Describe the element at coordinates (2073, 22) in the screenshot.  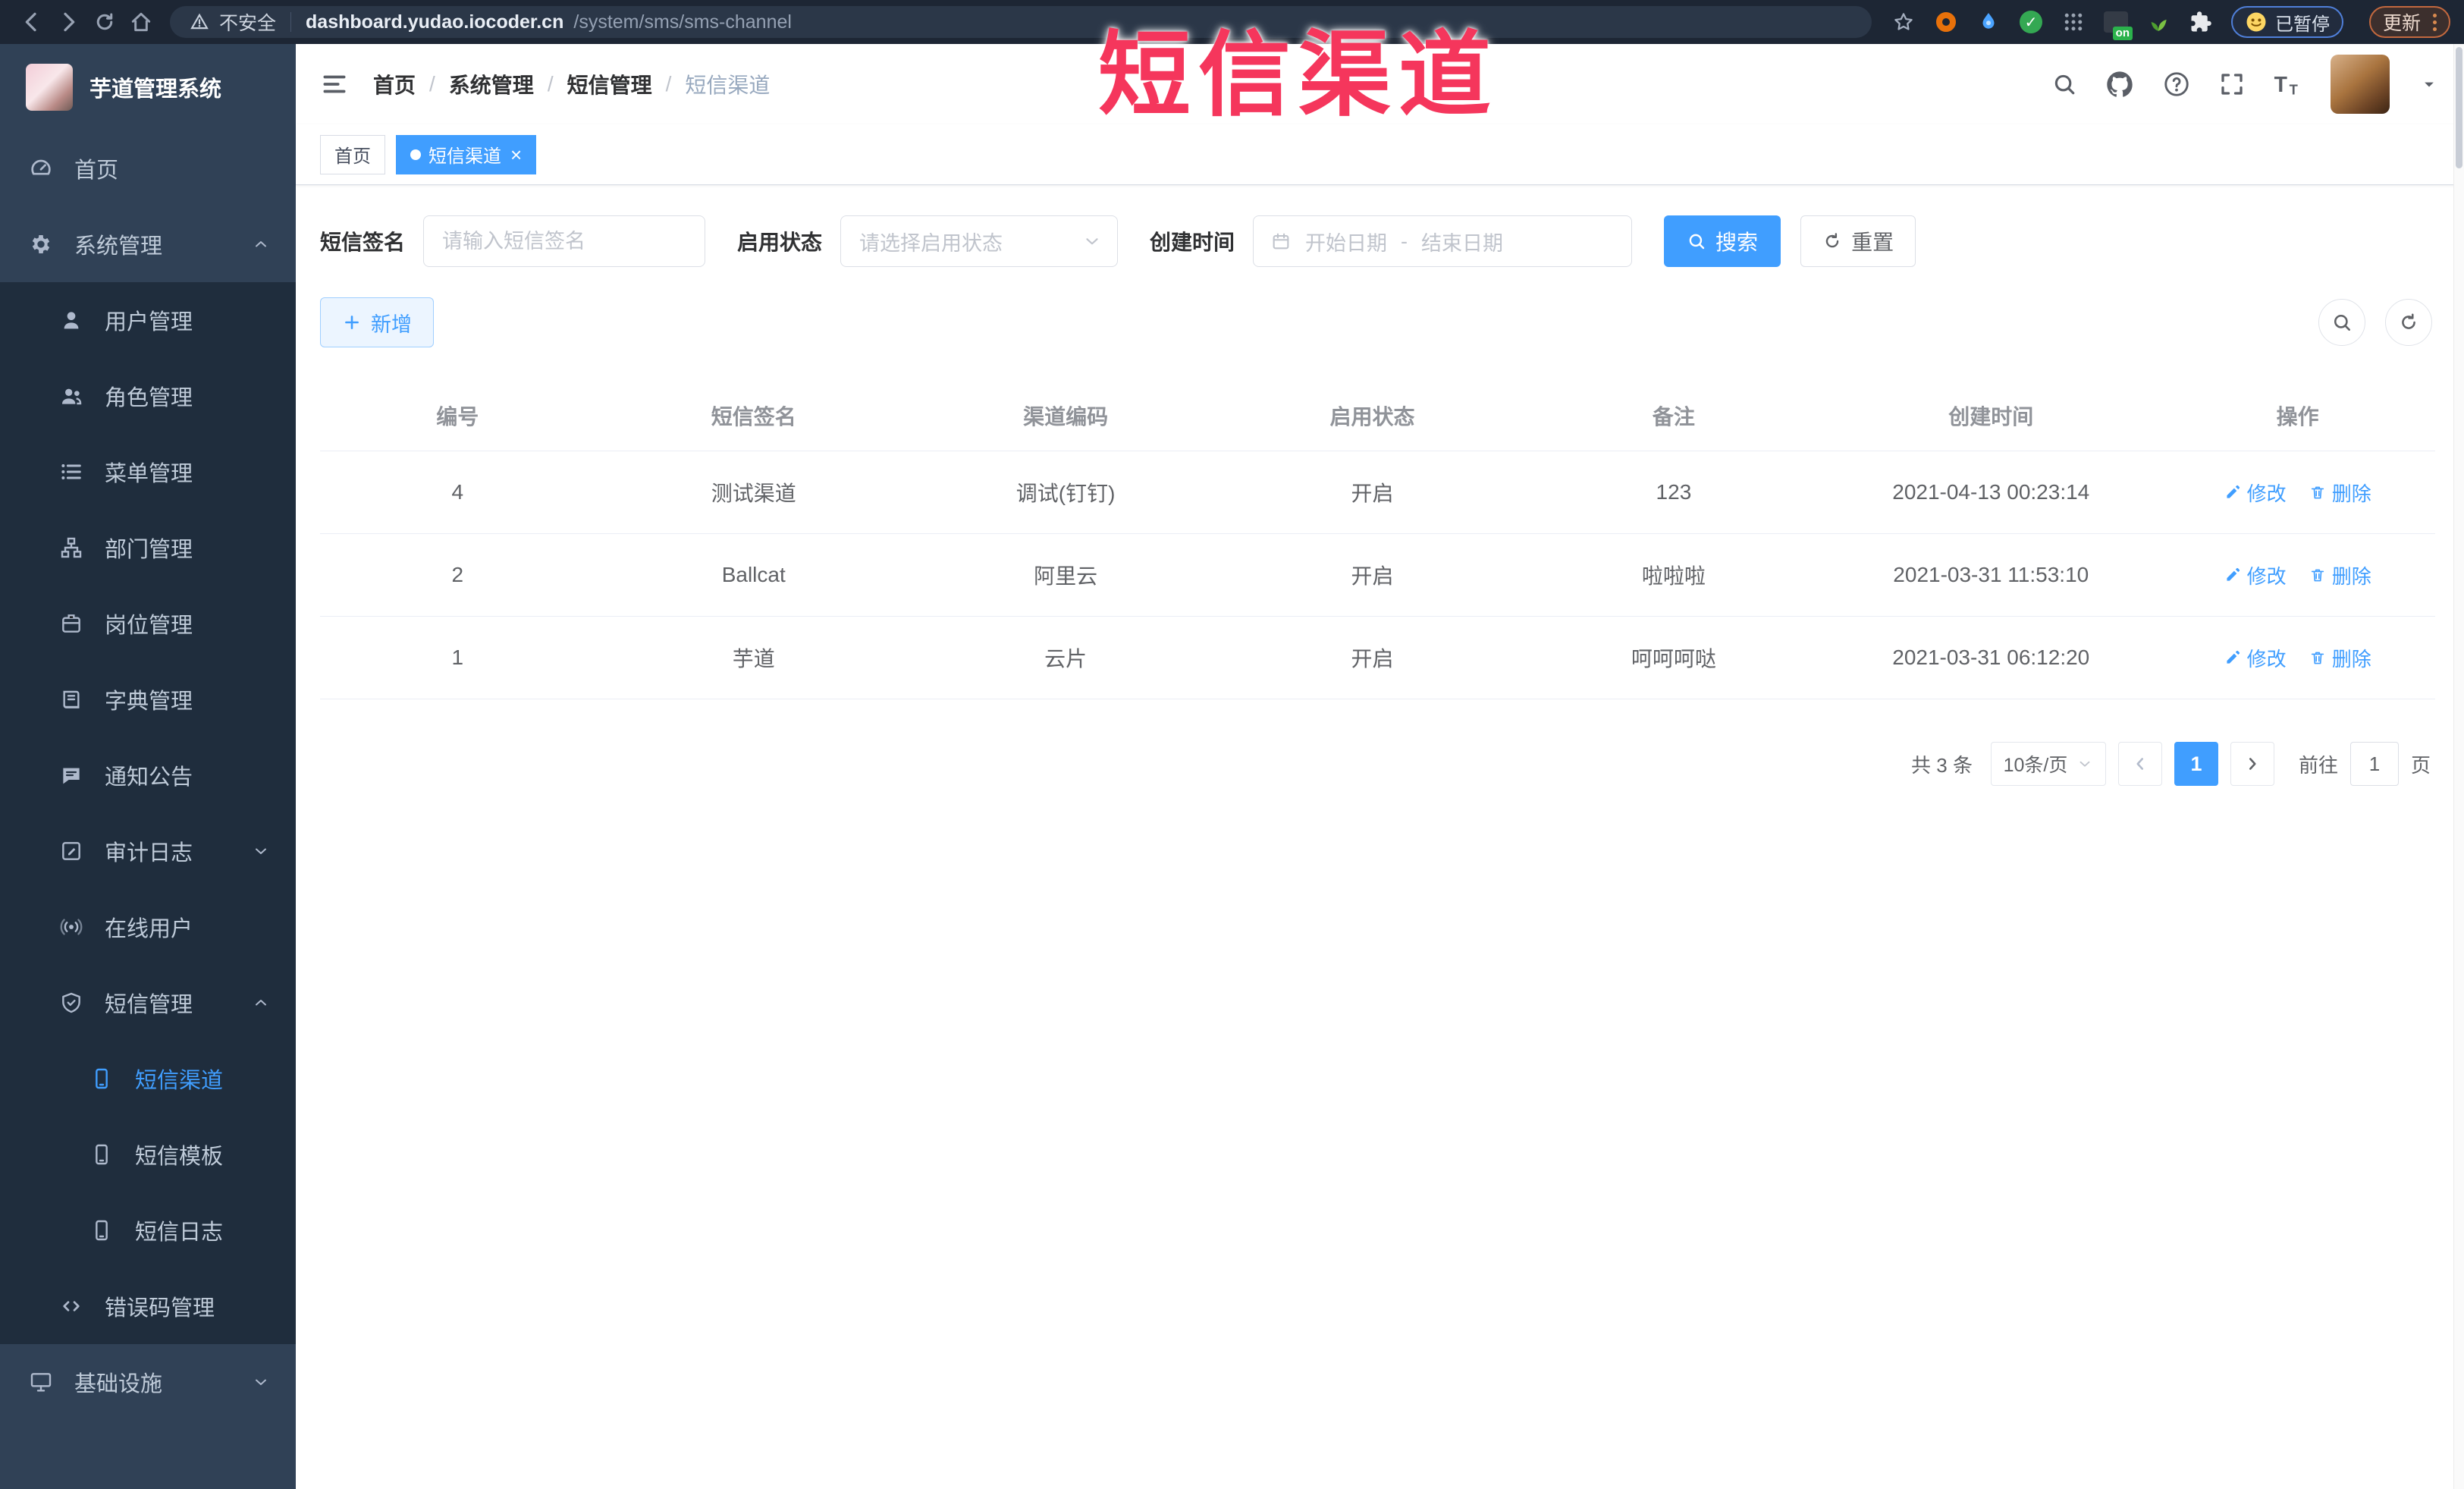
I see `grid-extension-icon` at that location.